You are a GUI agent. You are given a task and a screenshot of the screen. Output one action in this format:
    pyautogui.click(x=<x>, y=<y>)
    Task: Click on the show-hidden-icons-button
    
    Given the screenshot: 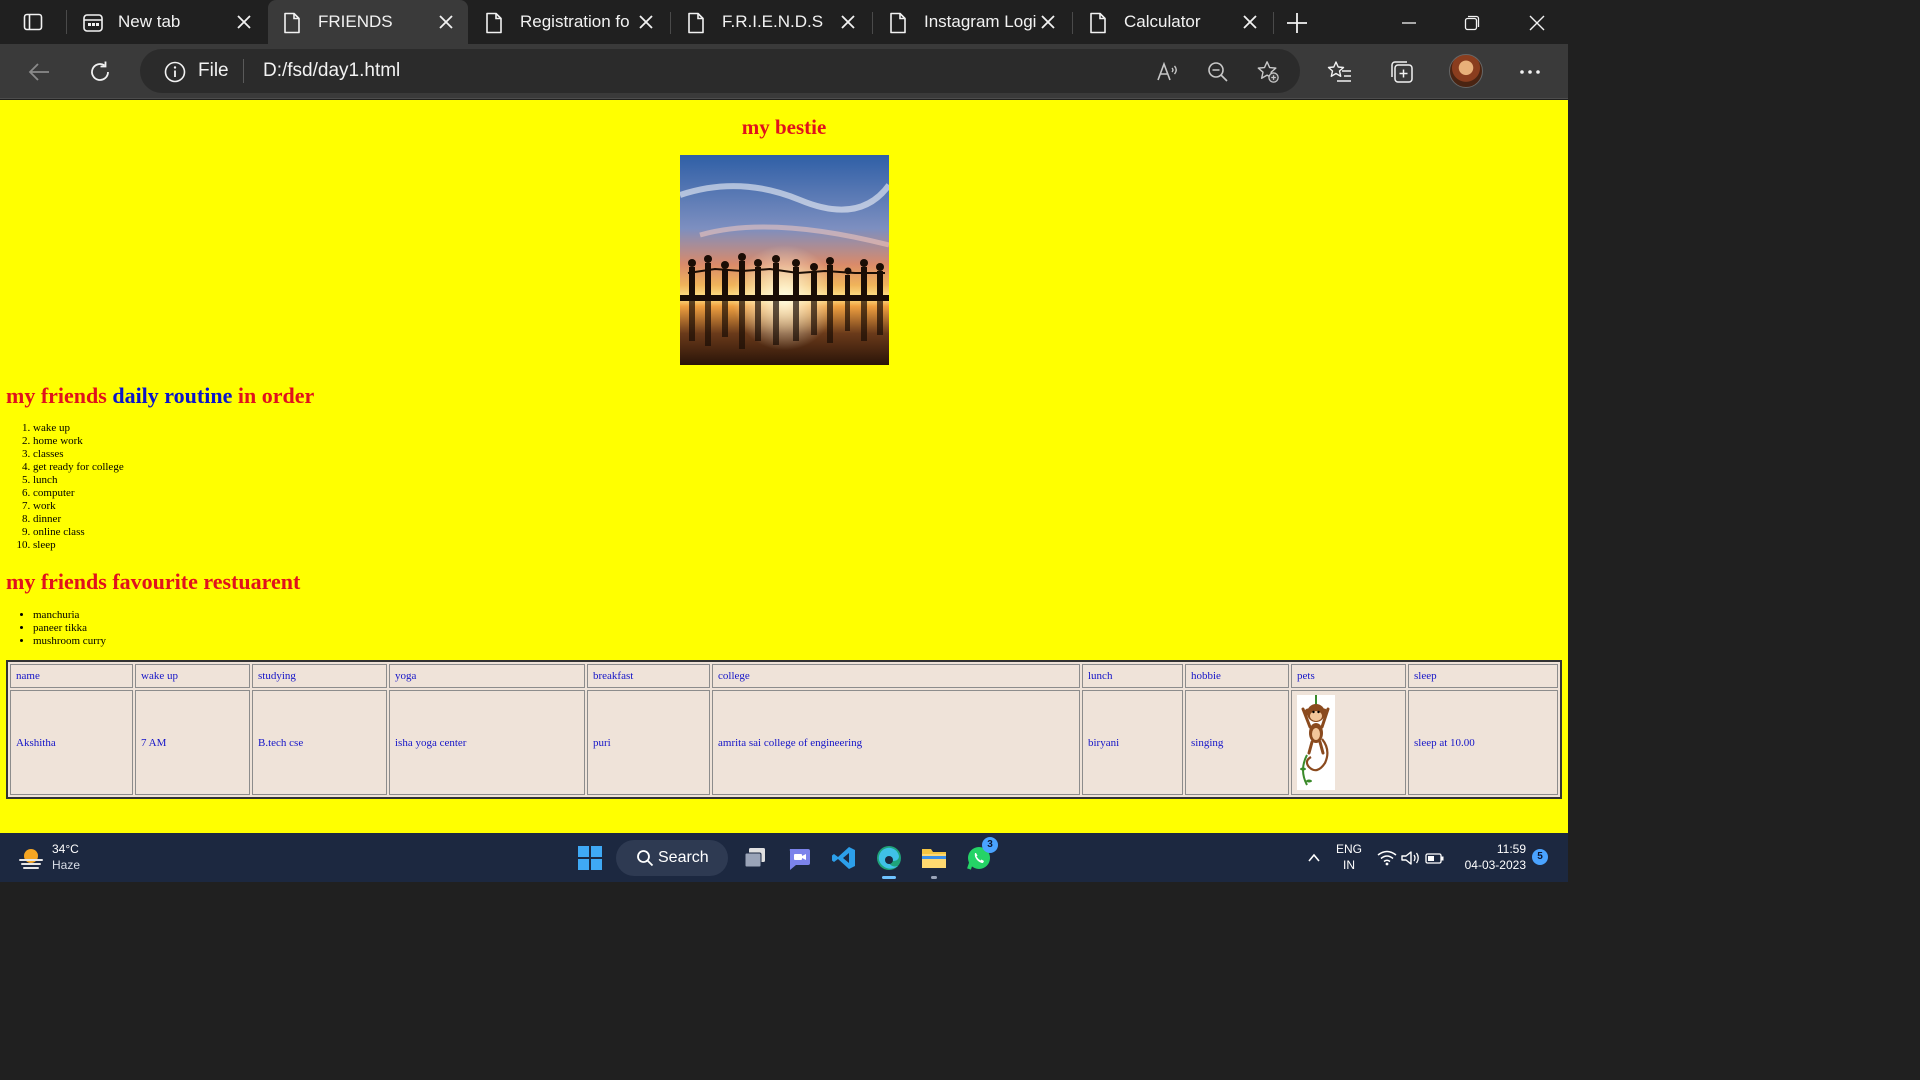 What is the action you would take?
    pyautogui.click(x=1314, y=858)
    